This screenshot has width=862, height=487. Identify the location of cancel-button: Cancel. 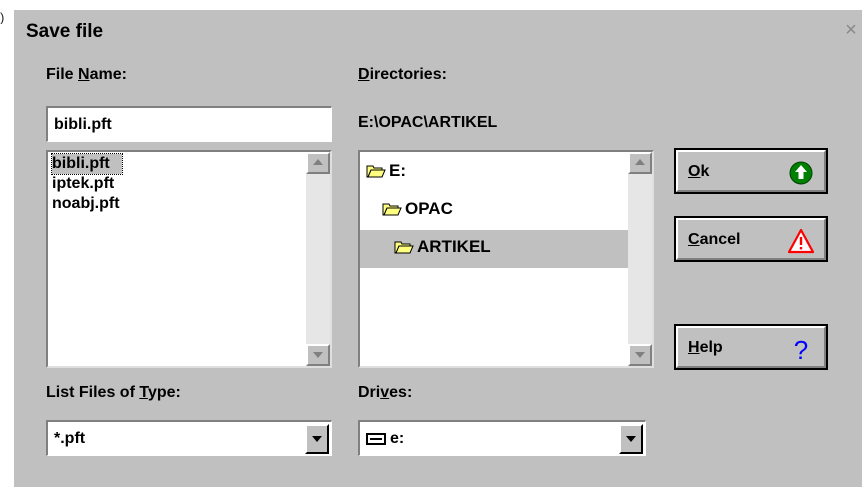
(751, 239).